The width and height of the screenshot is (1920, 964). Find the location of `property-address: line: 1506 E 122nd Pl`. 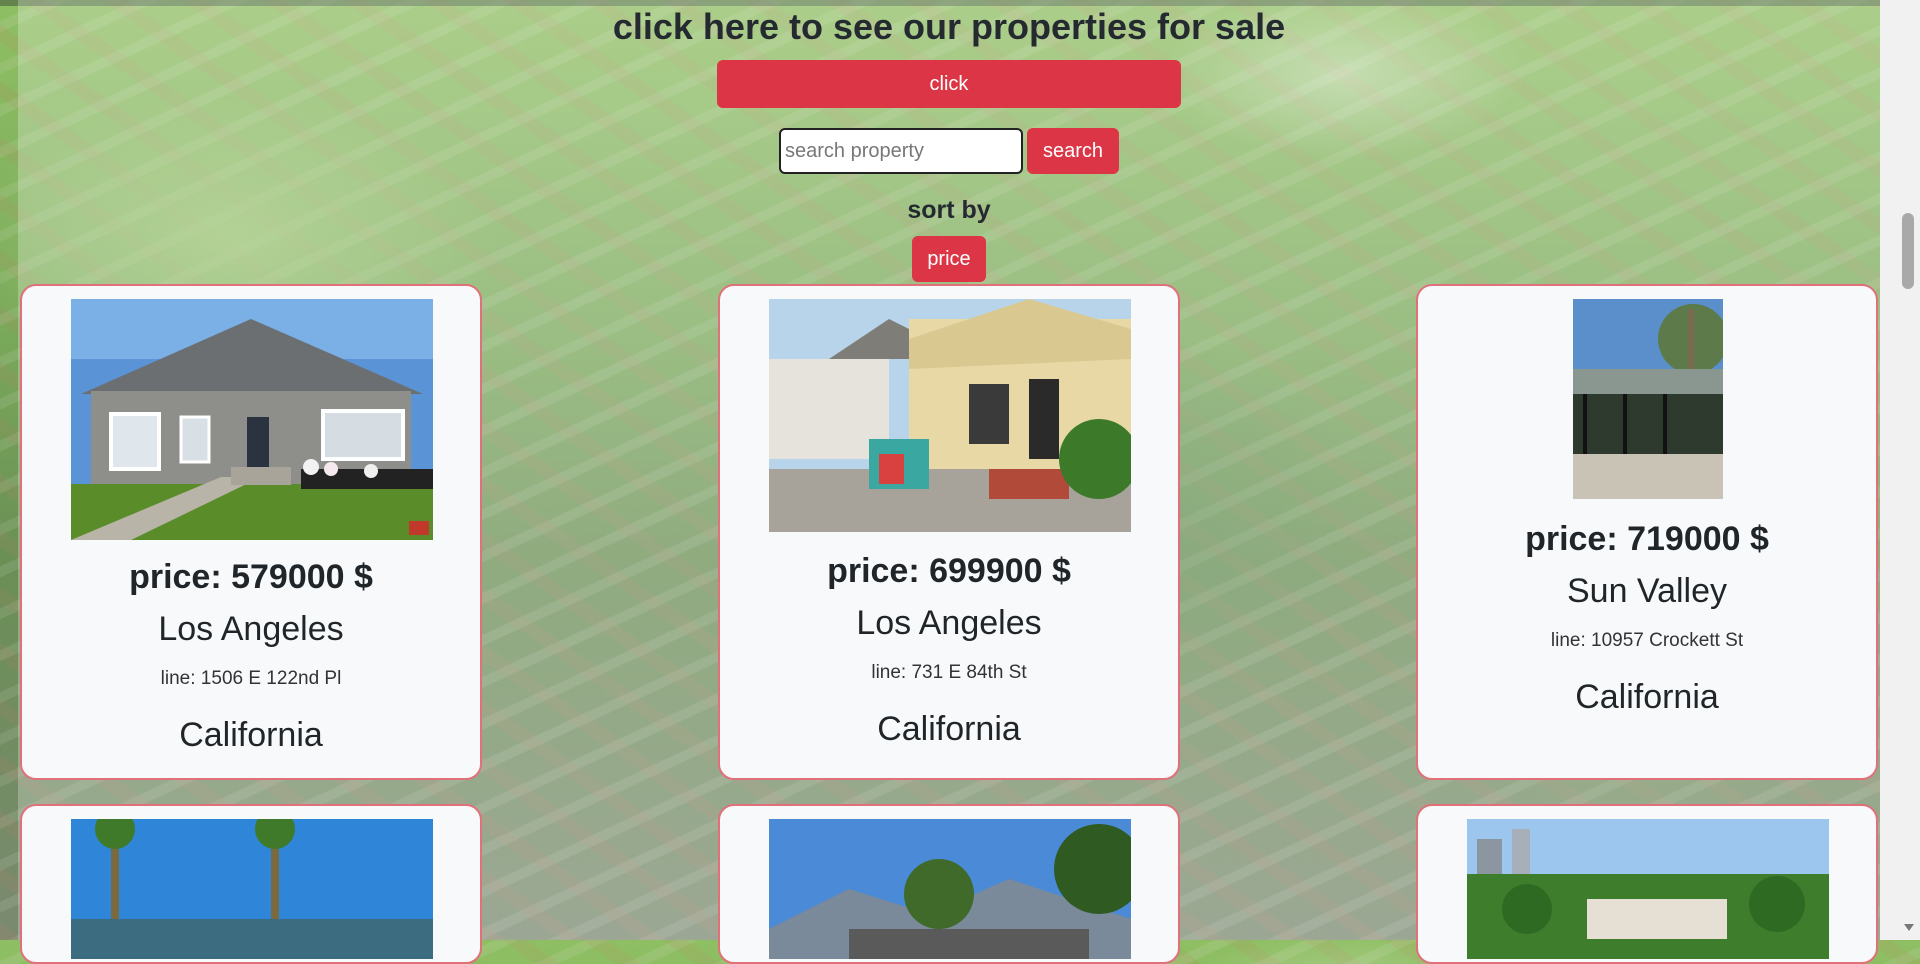

property-address: line: 1506 E 122nd Pl is located at coordinates (251, 678).